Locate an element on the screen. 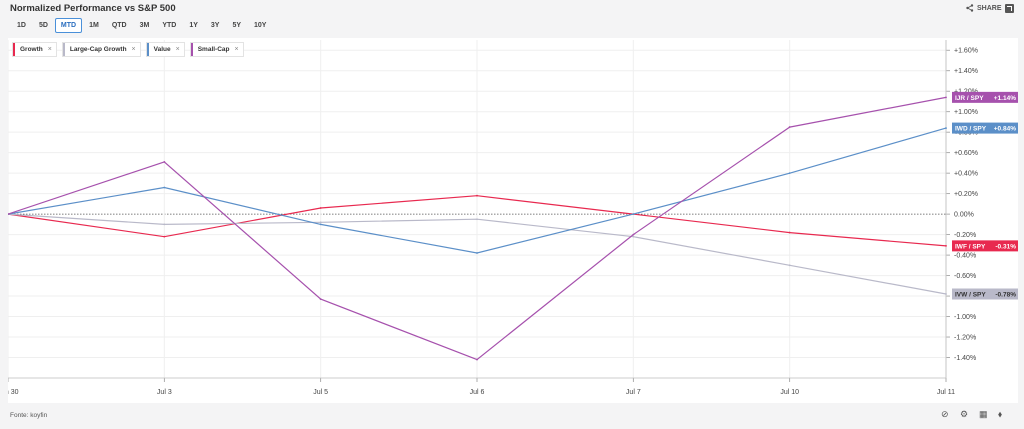 The width and height of the screenshot is (1024, 429). y-tick-label: -0.20% is located at coordinates (965, 235).